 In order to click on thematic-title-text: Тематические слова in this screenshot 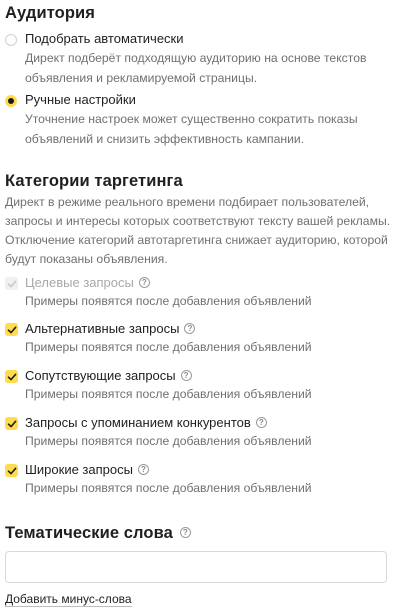, I will do `click(89, 533)`.